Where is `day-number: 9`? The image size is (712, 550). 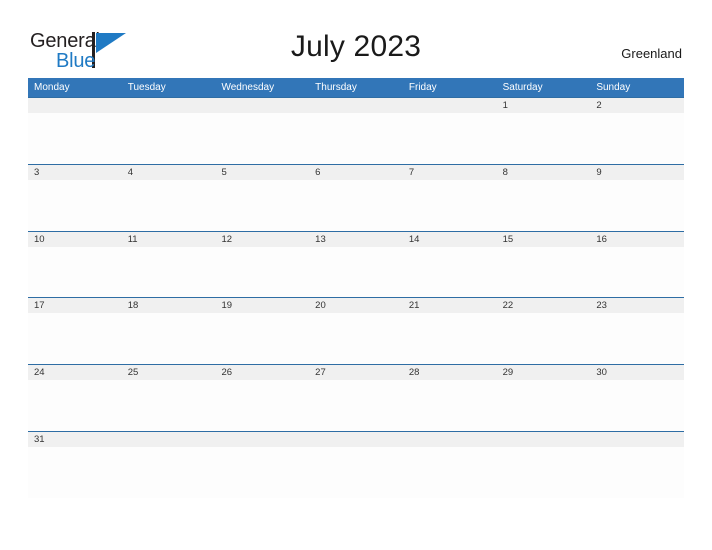
day-number: 9 is located at coordinates (599, 172).